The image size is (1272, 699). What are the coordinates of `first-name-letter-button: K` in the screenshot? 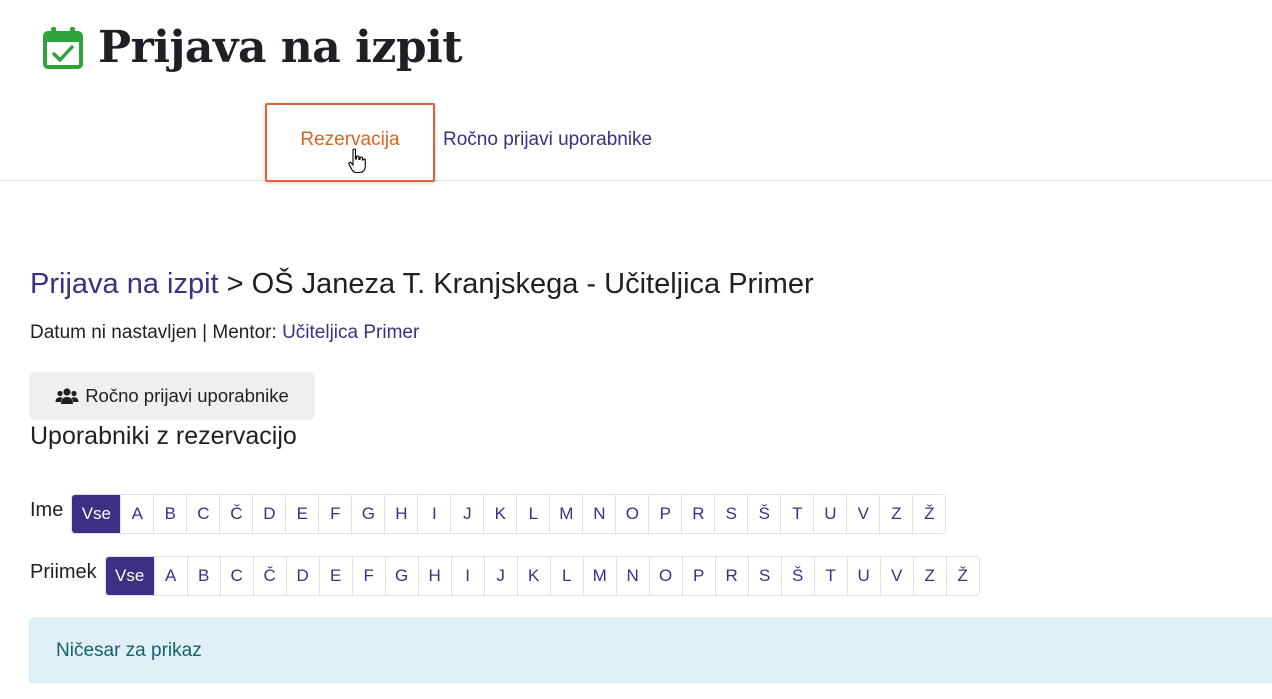 It's located at (499, 514).